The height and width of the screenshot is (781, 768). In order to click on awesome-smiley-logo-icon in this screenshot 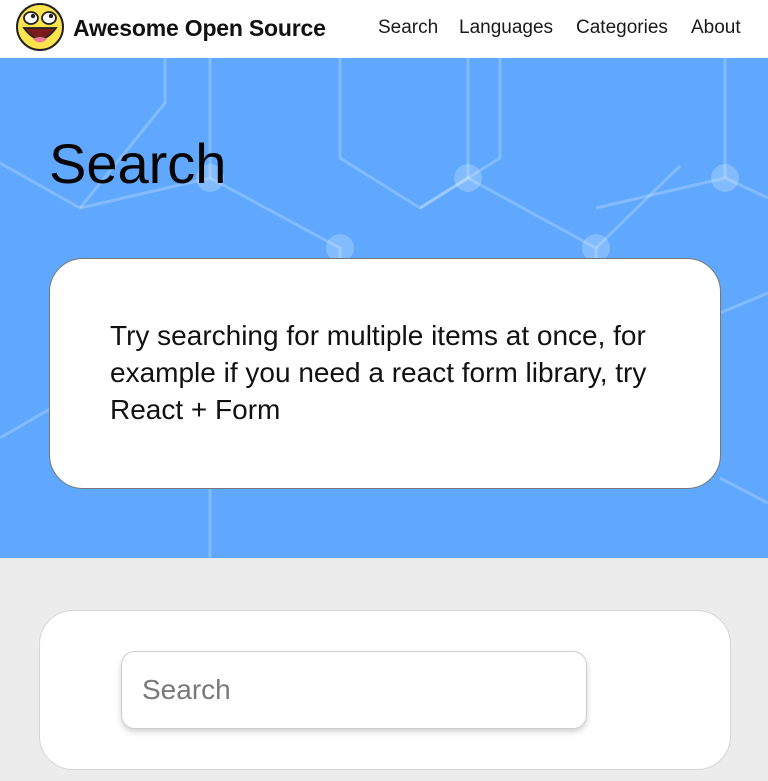, I will do `click(40, 27)`.